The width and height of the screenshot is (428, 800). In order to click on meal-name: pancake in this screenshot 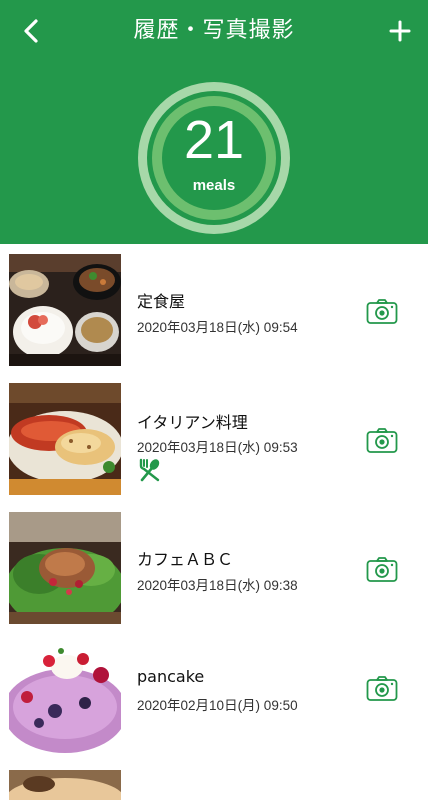, I will do `click(171, 676)`.